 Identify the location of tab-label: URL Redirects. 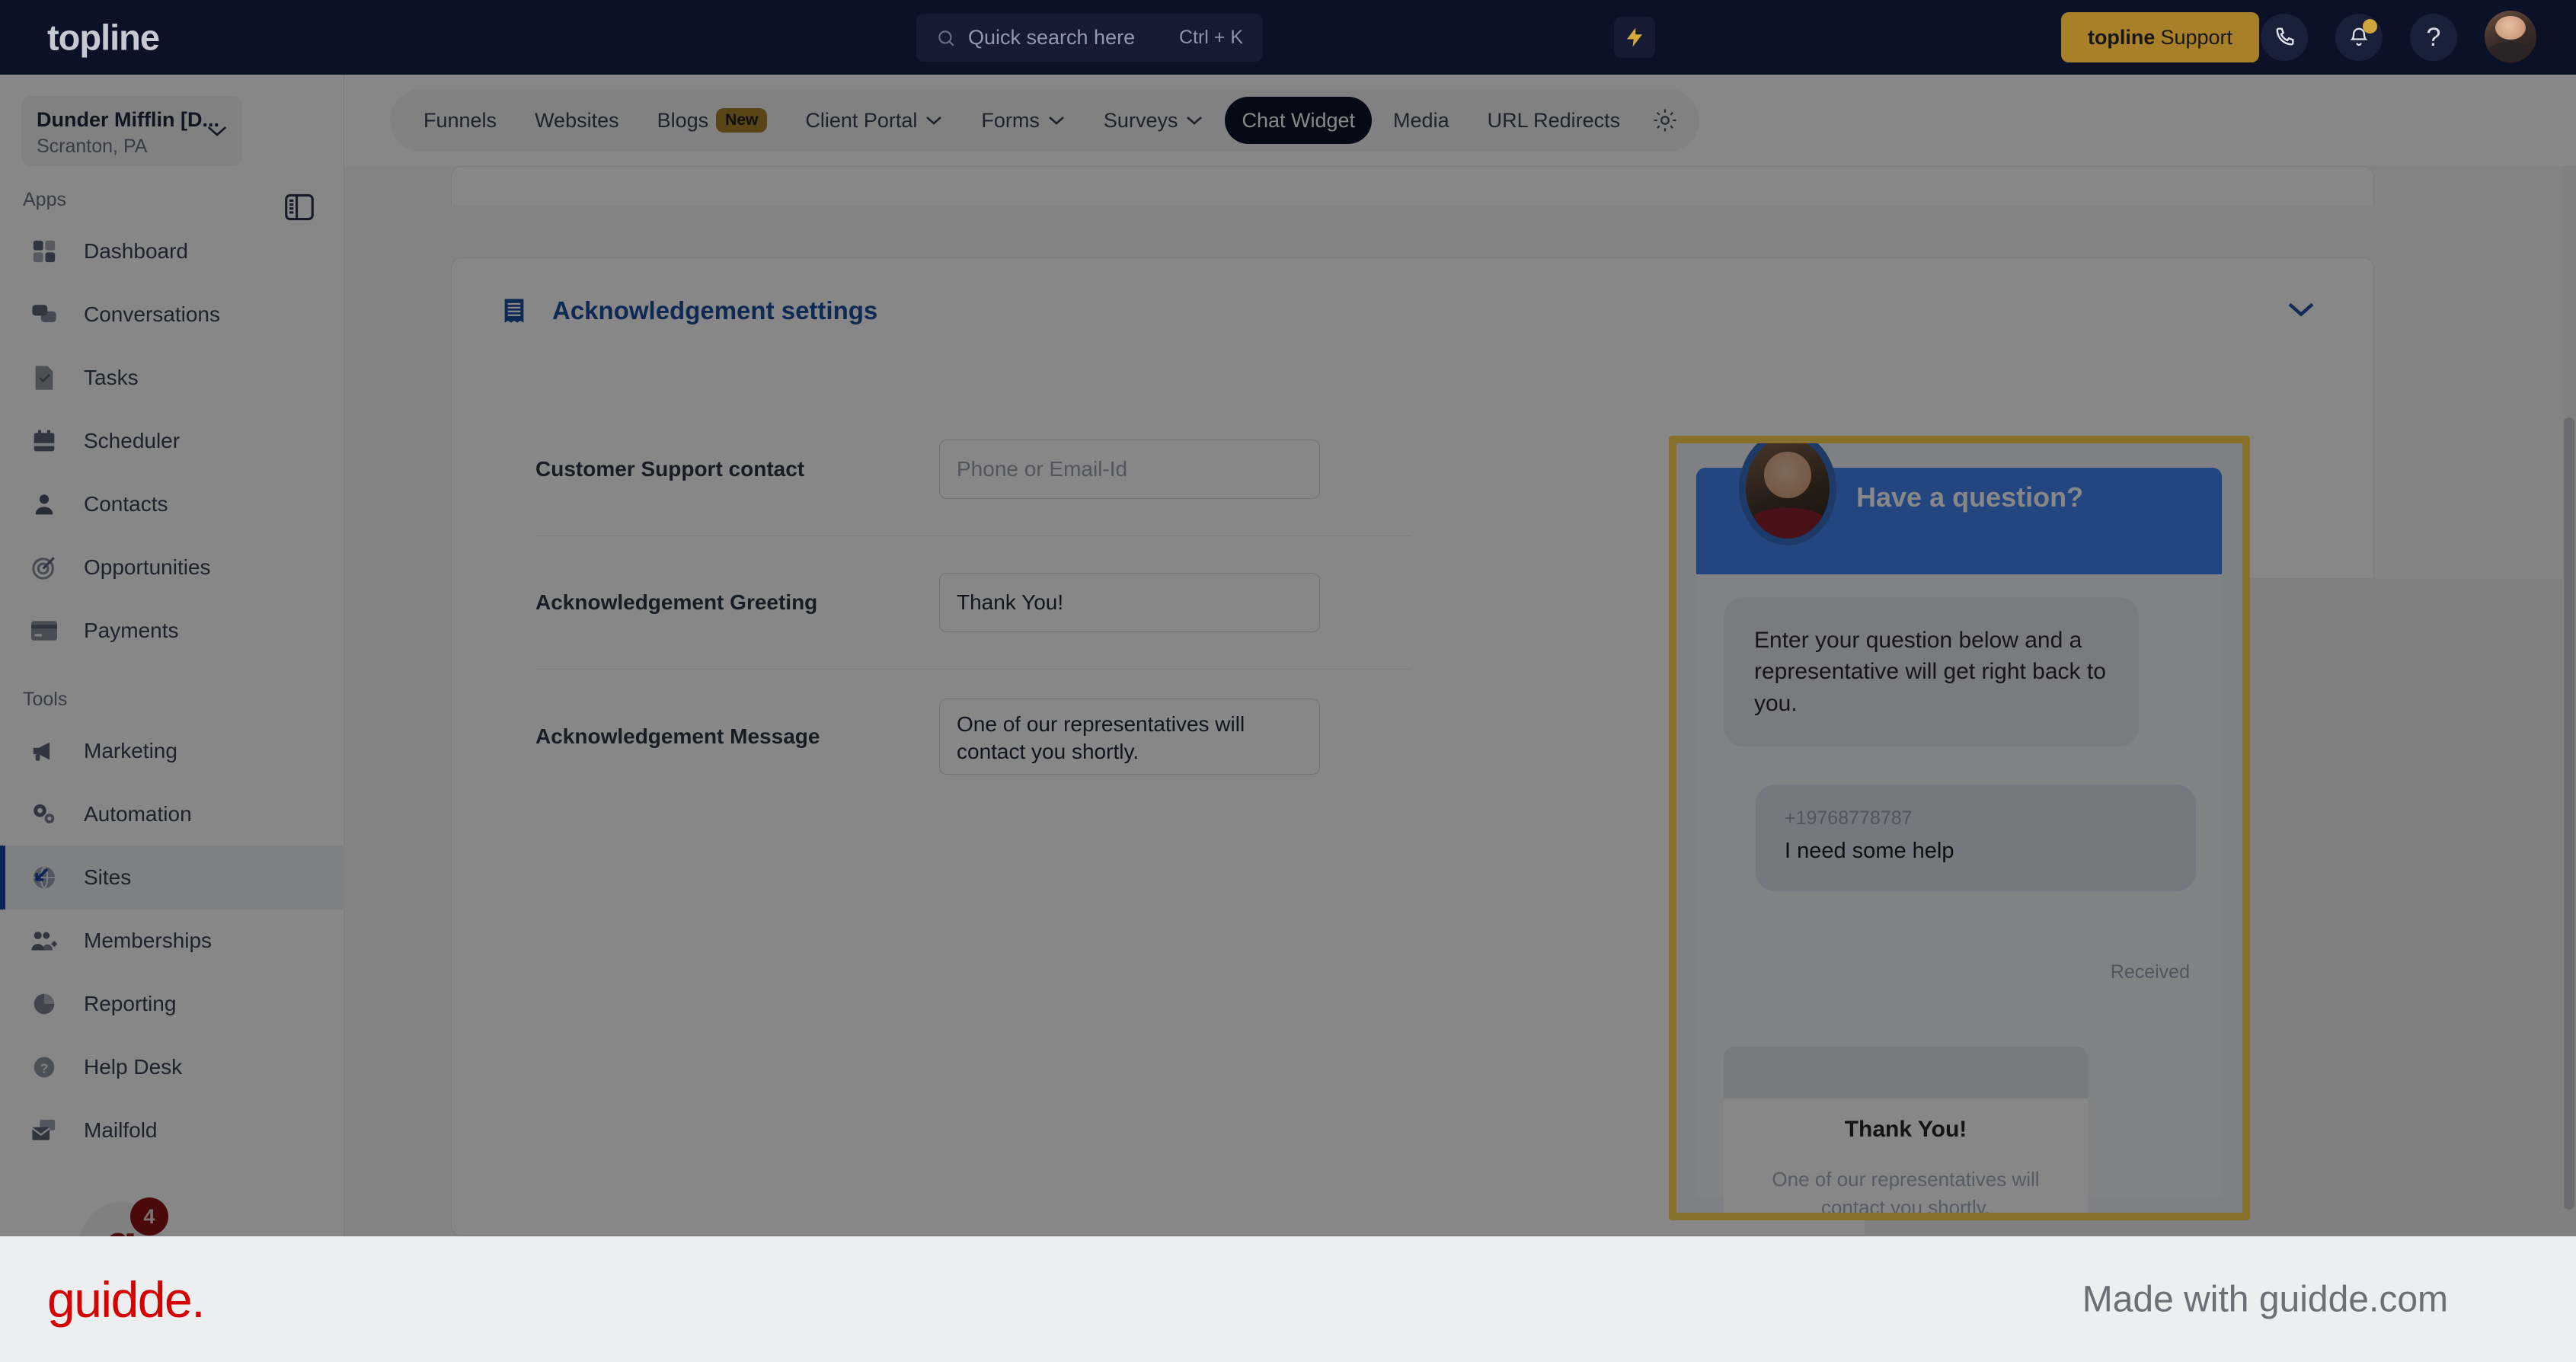
(1554, 120).